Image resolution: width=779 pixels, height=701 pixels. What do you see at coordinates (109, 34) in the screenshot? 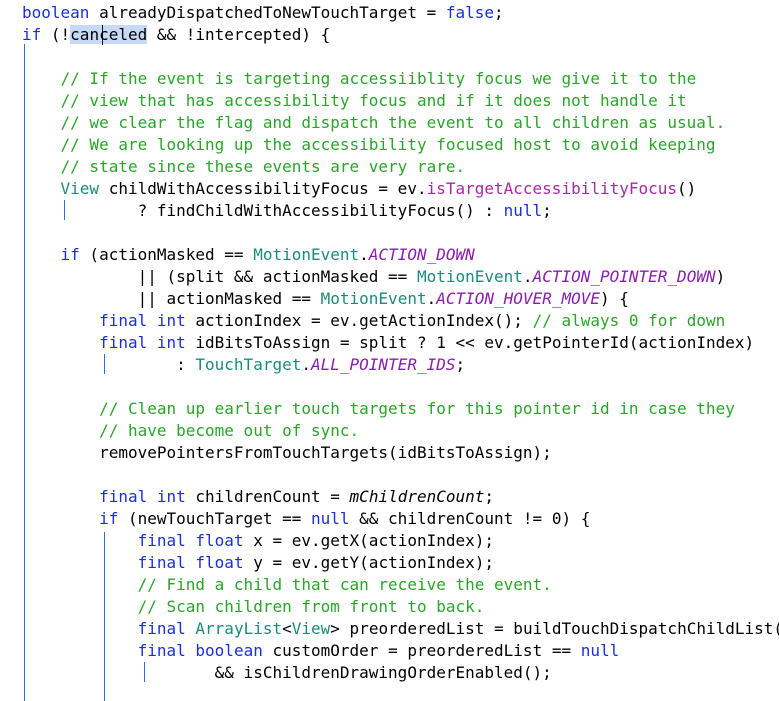
I see `code-token: canceled` at bounding box center [109, 34].